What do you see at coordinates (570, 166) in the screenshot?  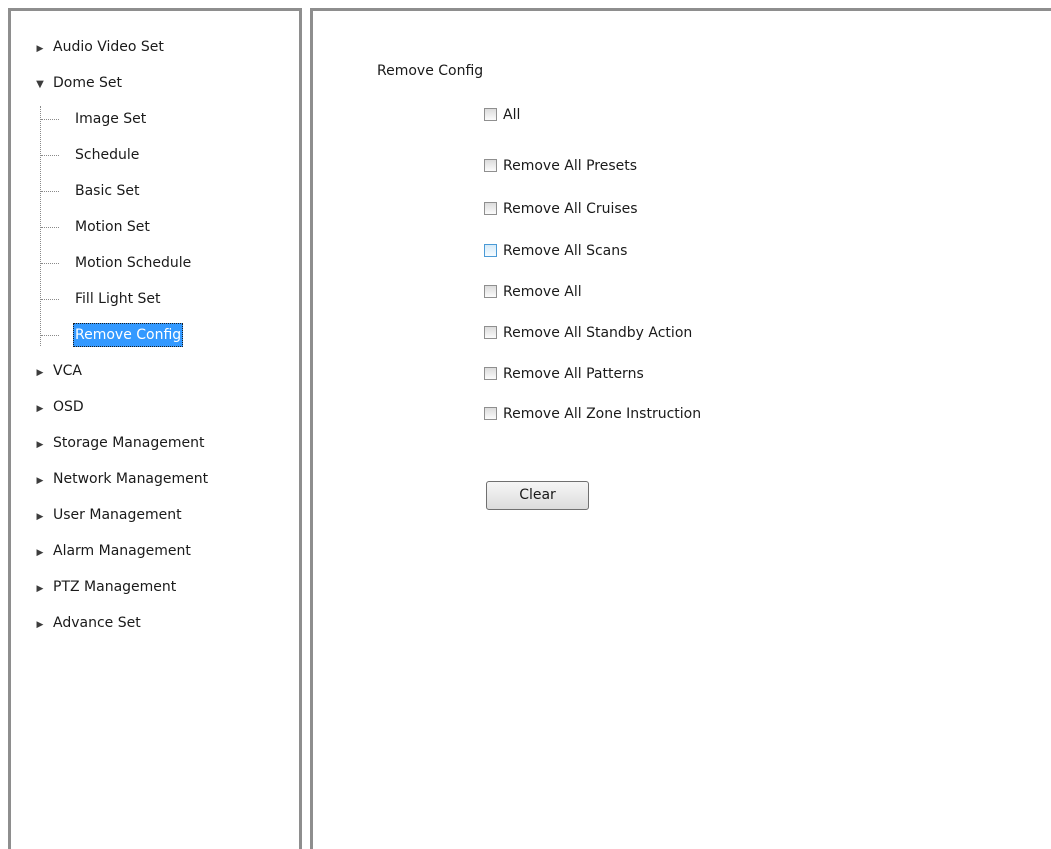 I see `checkbox-label: Remove All Presets` at bounding box center [570, 166].